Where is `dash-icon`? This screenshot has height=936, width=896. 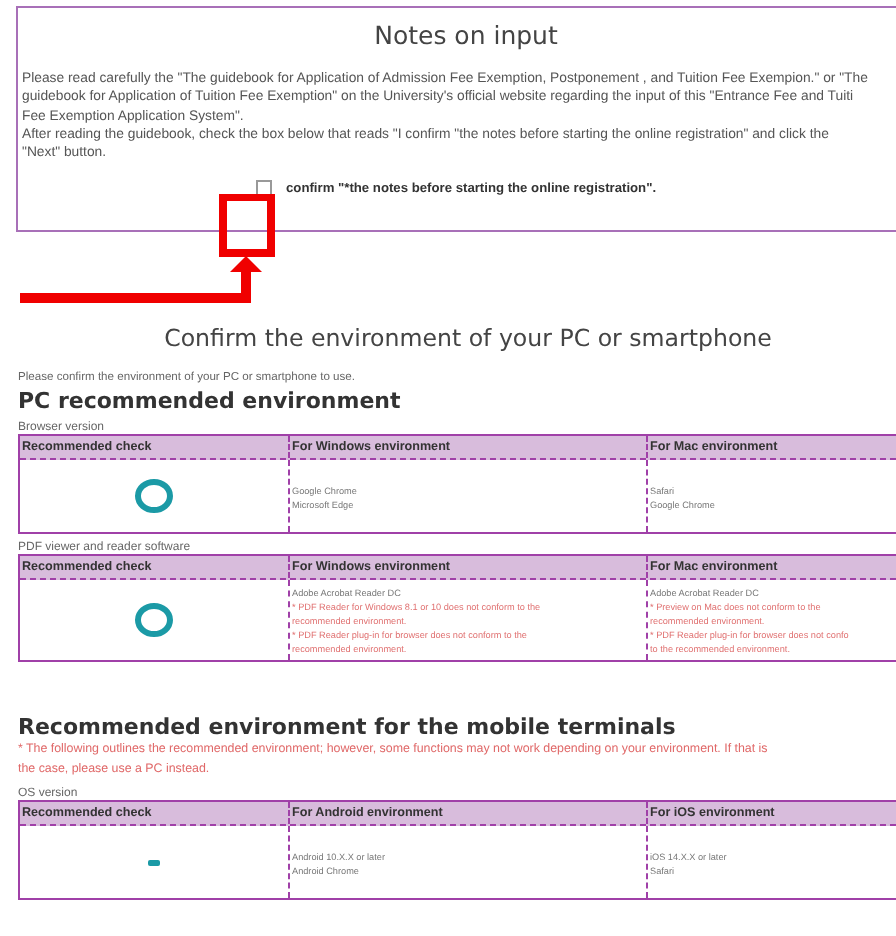
dash-icon is located at coordinates (154, 862).